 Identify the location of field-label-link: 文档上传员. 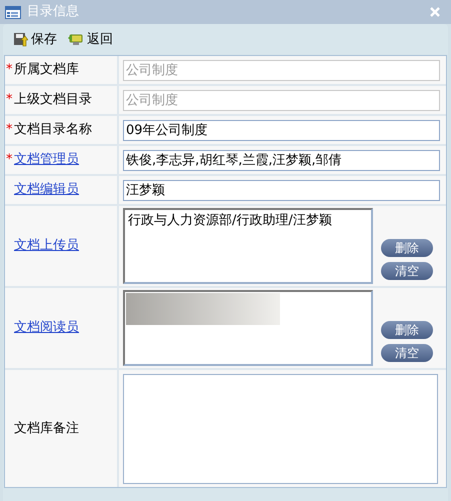
(46, 246).